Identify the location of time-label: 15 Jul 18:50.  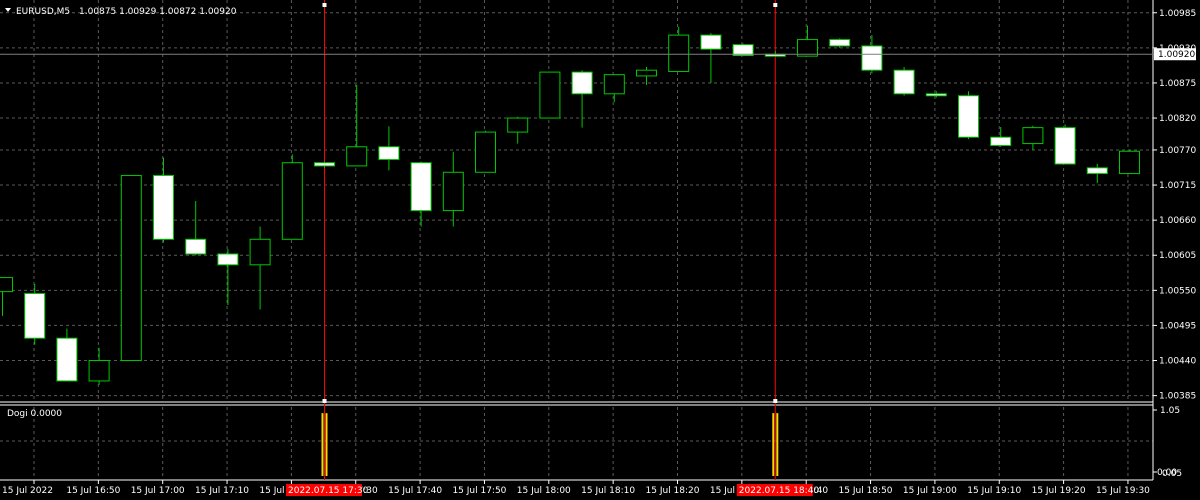
(866, 491).